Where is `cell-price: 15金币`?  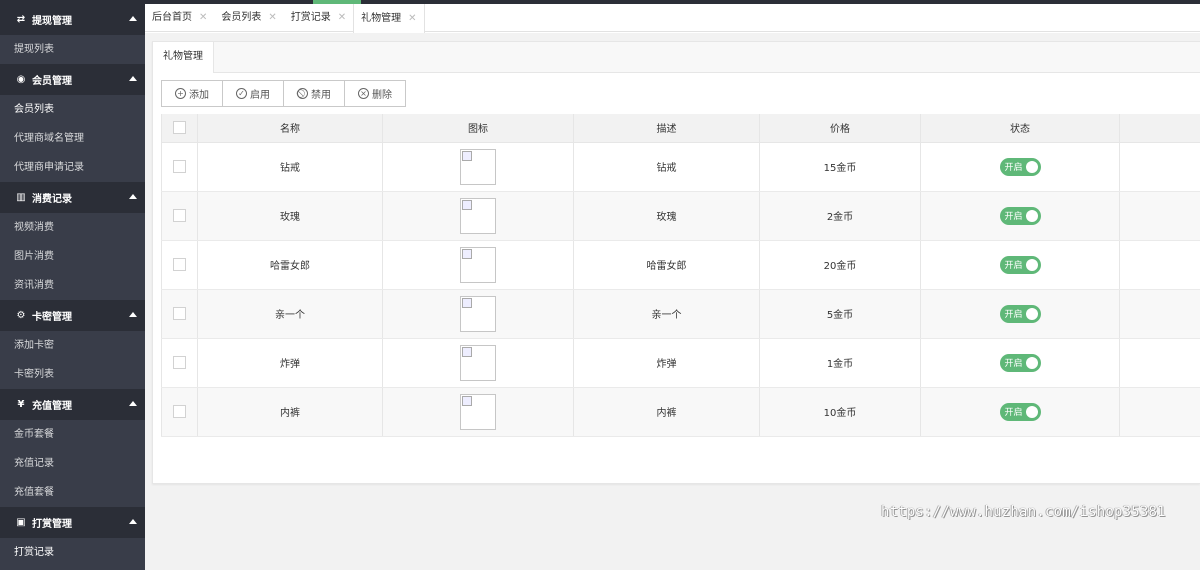
cell-price: 15金币 is located at coordinates (840, 167).